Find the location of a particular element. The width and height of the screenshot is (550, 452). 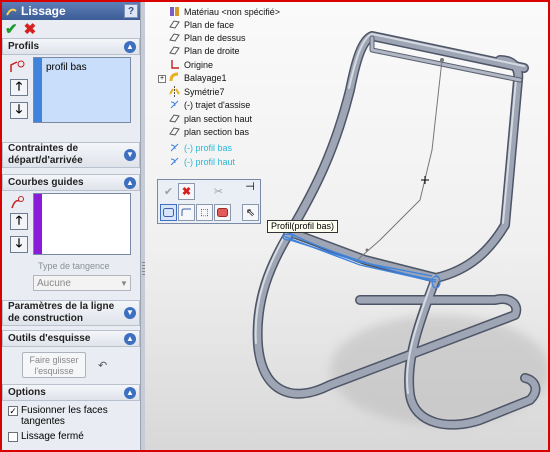

guide-curves-list is located at coordinates (82, 224).